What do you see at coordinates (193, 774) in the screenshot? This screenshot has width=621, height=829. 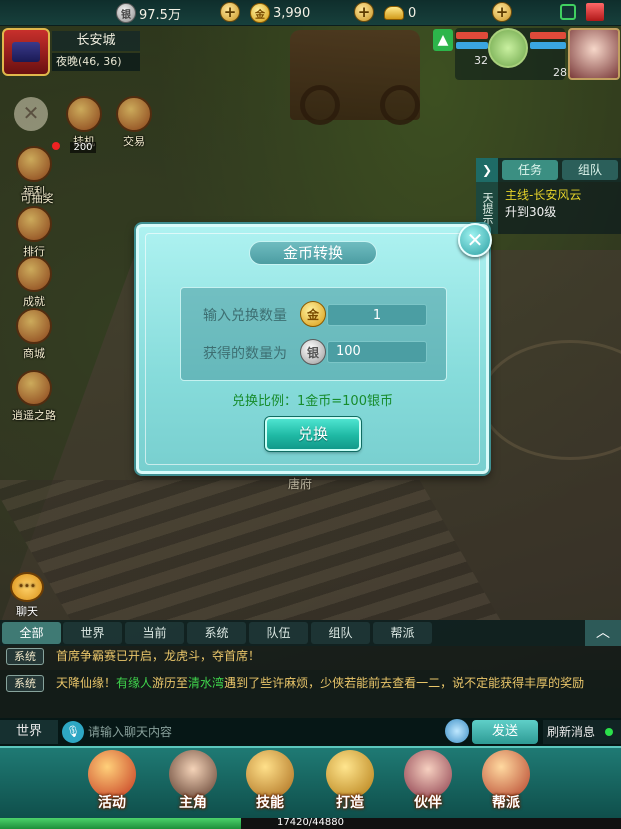 I see `hero-icon` at bounding box center [193, 774].